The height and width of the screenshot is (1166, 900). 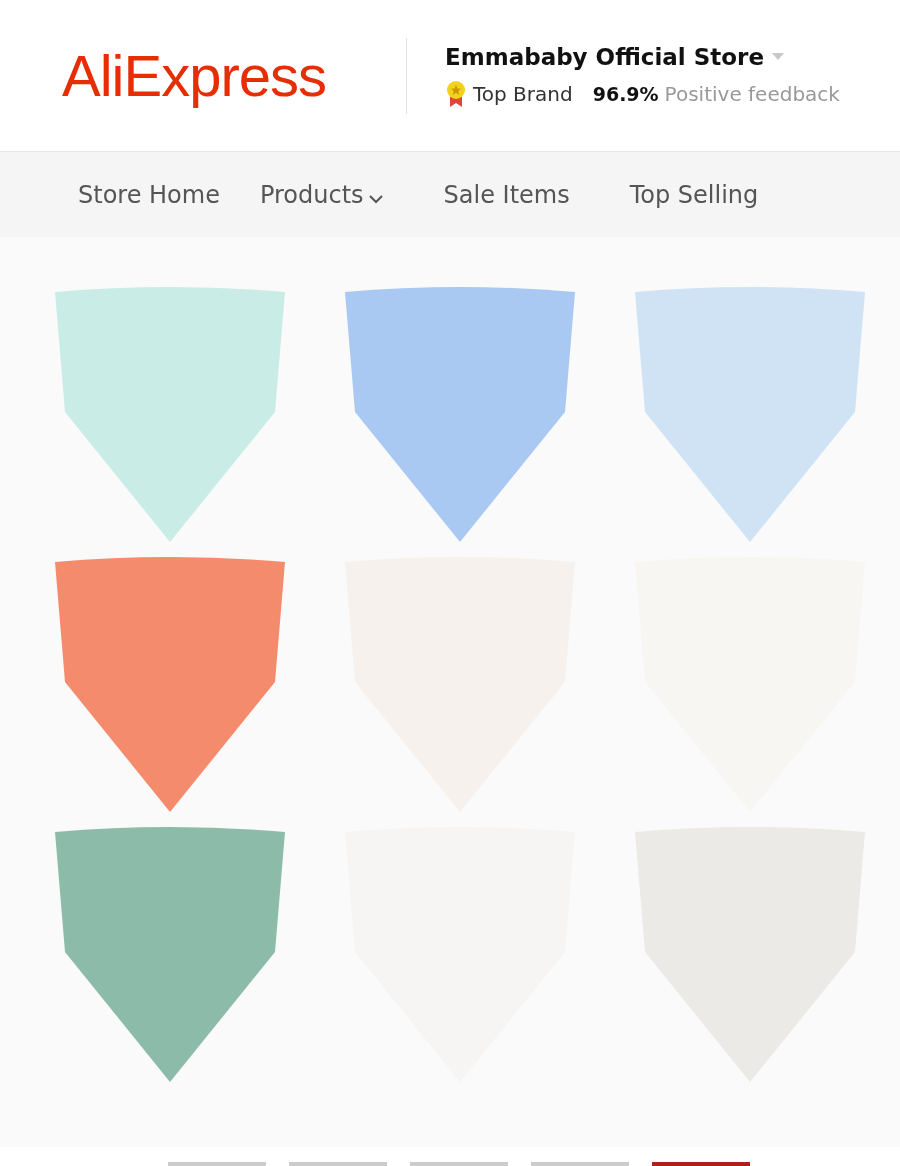 I want to click on store-name: Emmababy Official Store, so click(x=605, y=56).